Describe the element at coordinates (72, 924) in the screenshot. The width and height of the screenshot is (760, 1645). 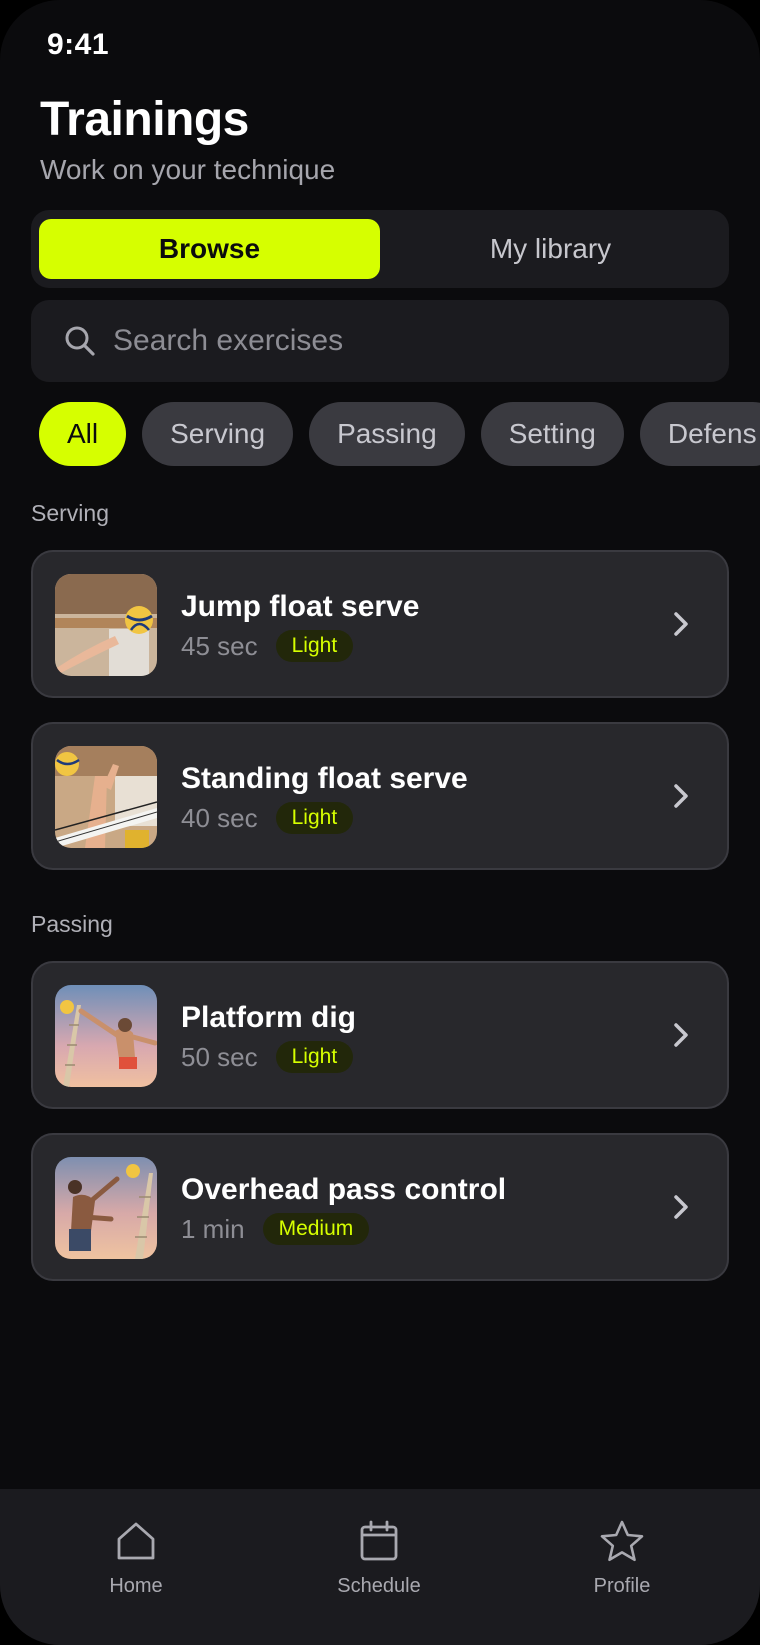
I see `section-label-passing: Passing` at that location.